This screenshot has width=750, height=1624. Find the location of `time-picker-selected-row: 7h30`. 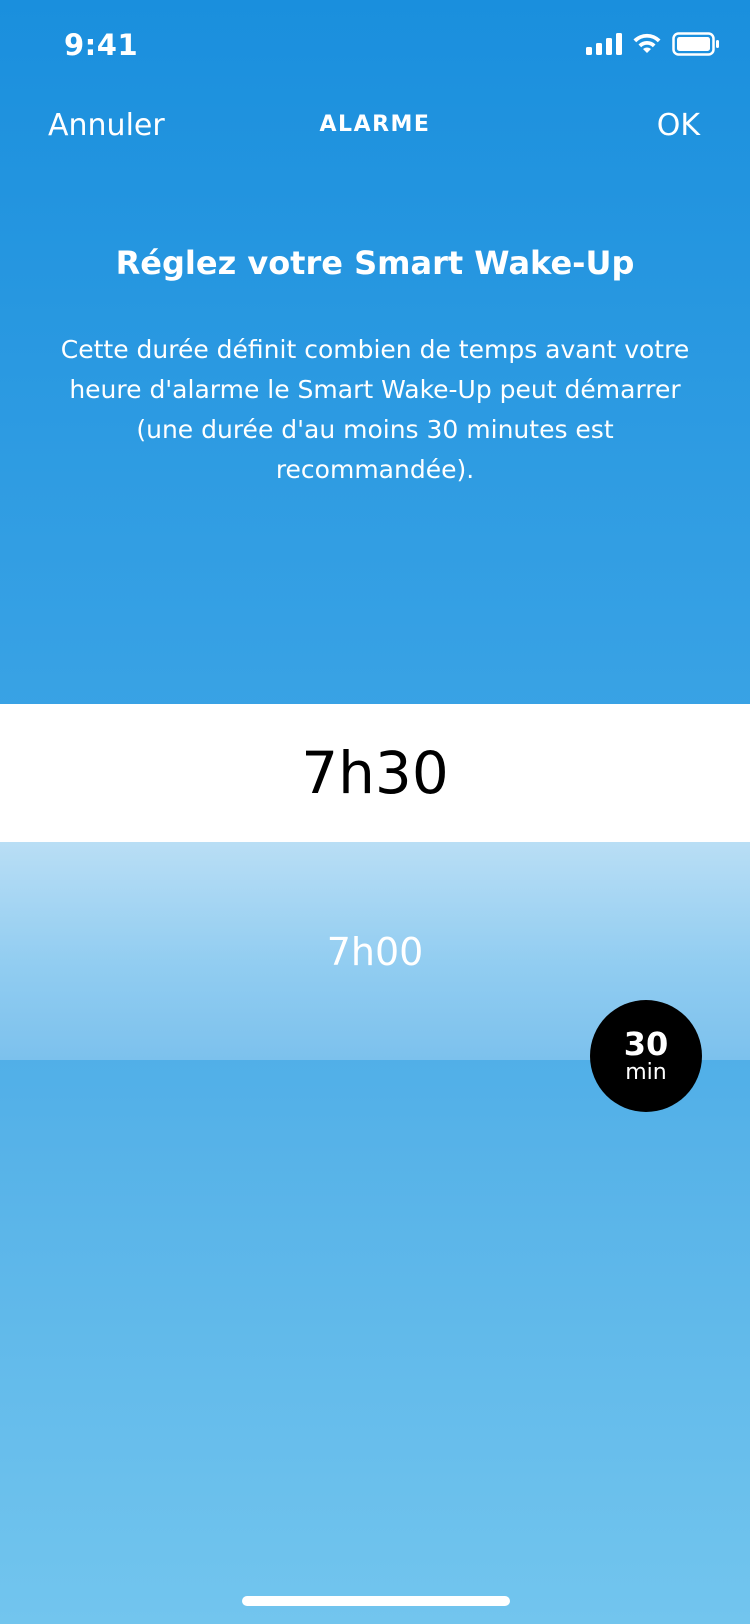

time-picker-selected-row: 7h30 is located at coordinates (375, 773).